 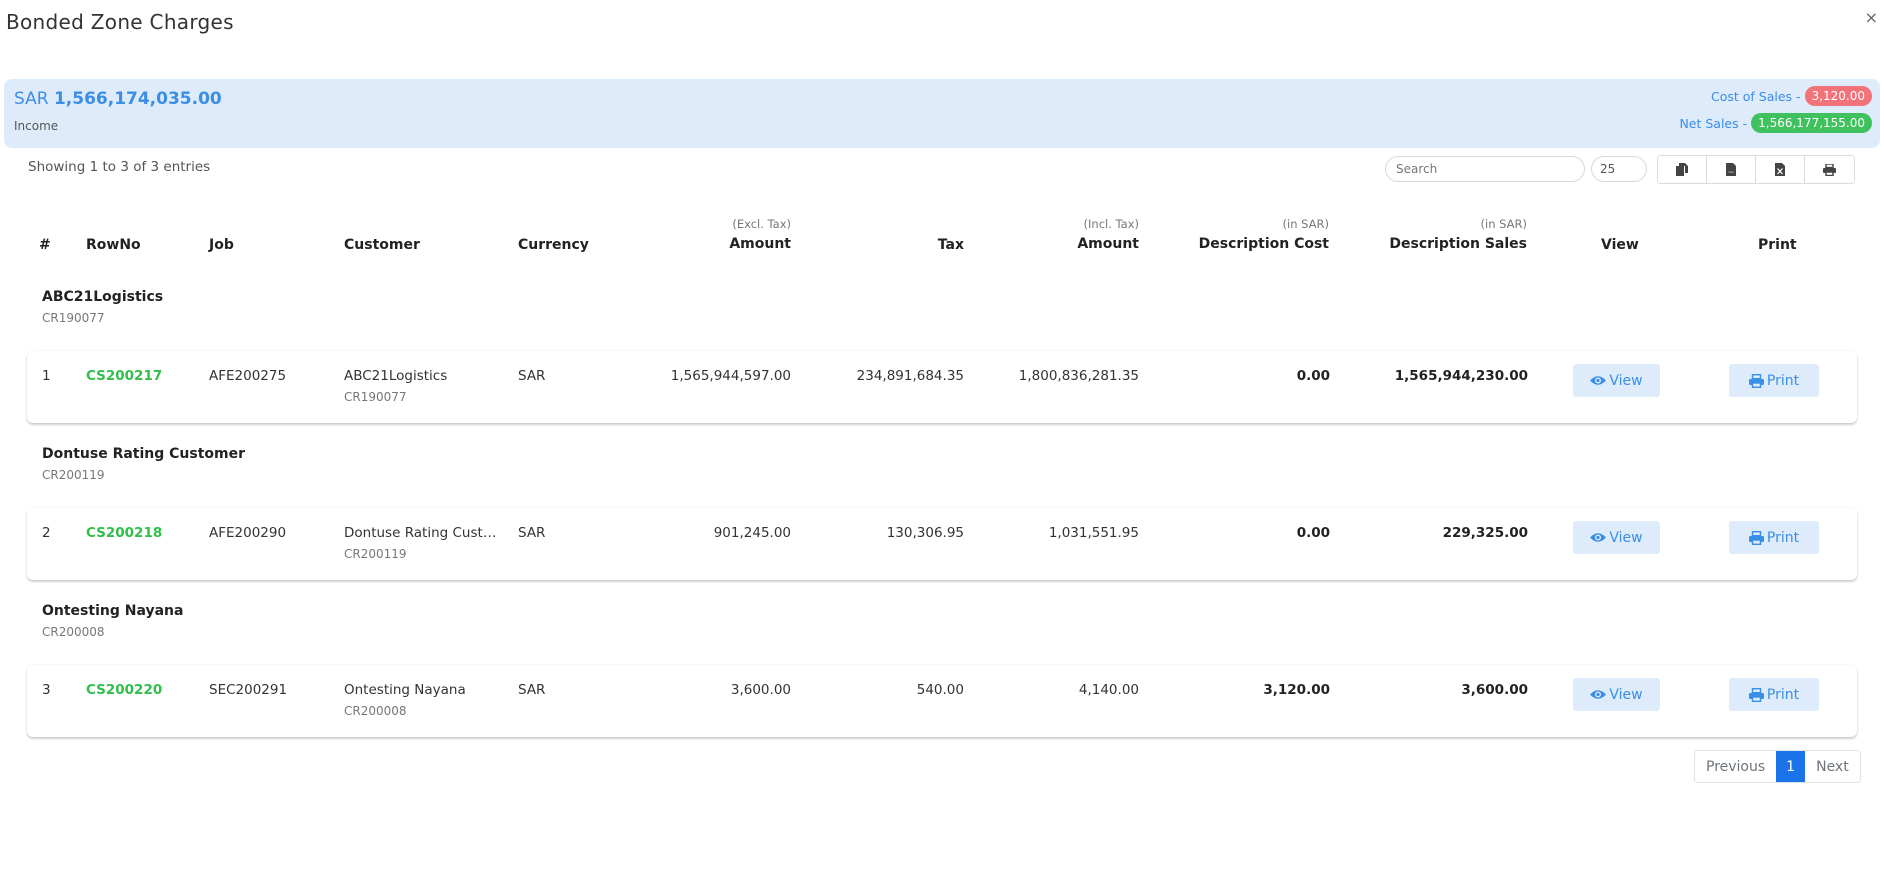 What do you see at coordinates (375, 711) in the screenshot?
I see `customer-code: CR200008` at bounding box center [375, 711].